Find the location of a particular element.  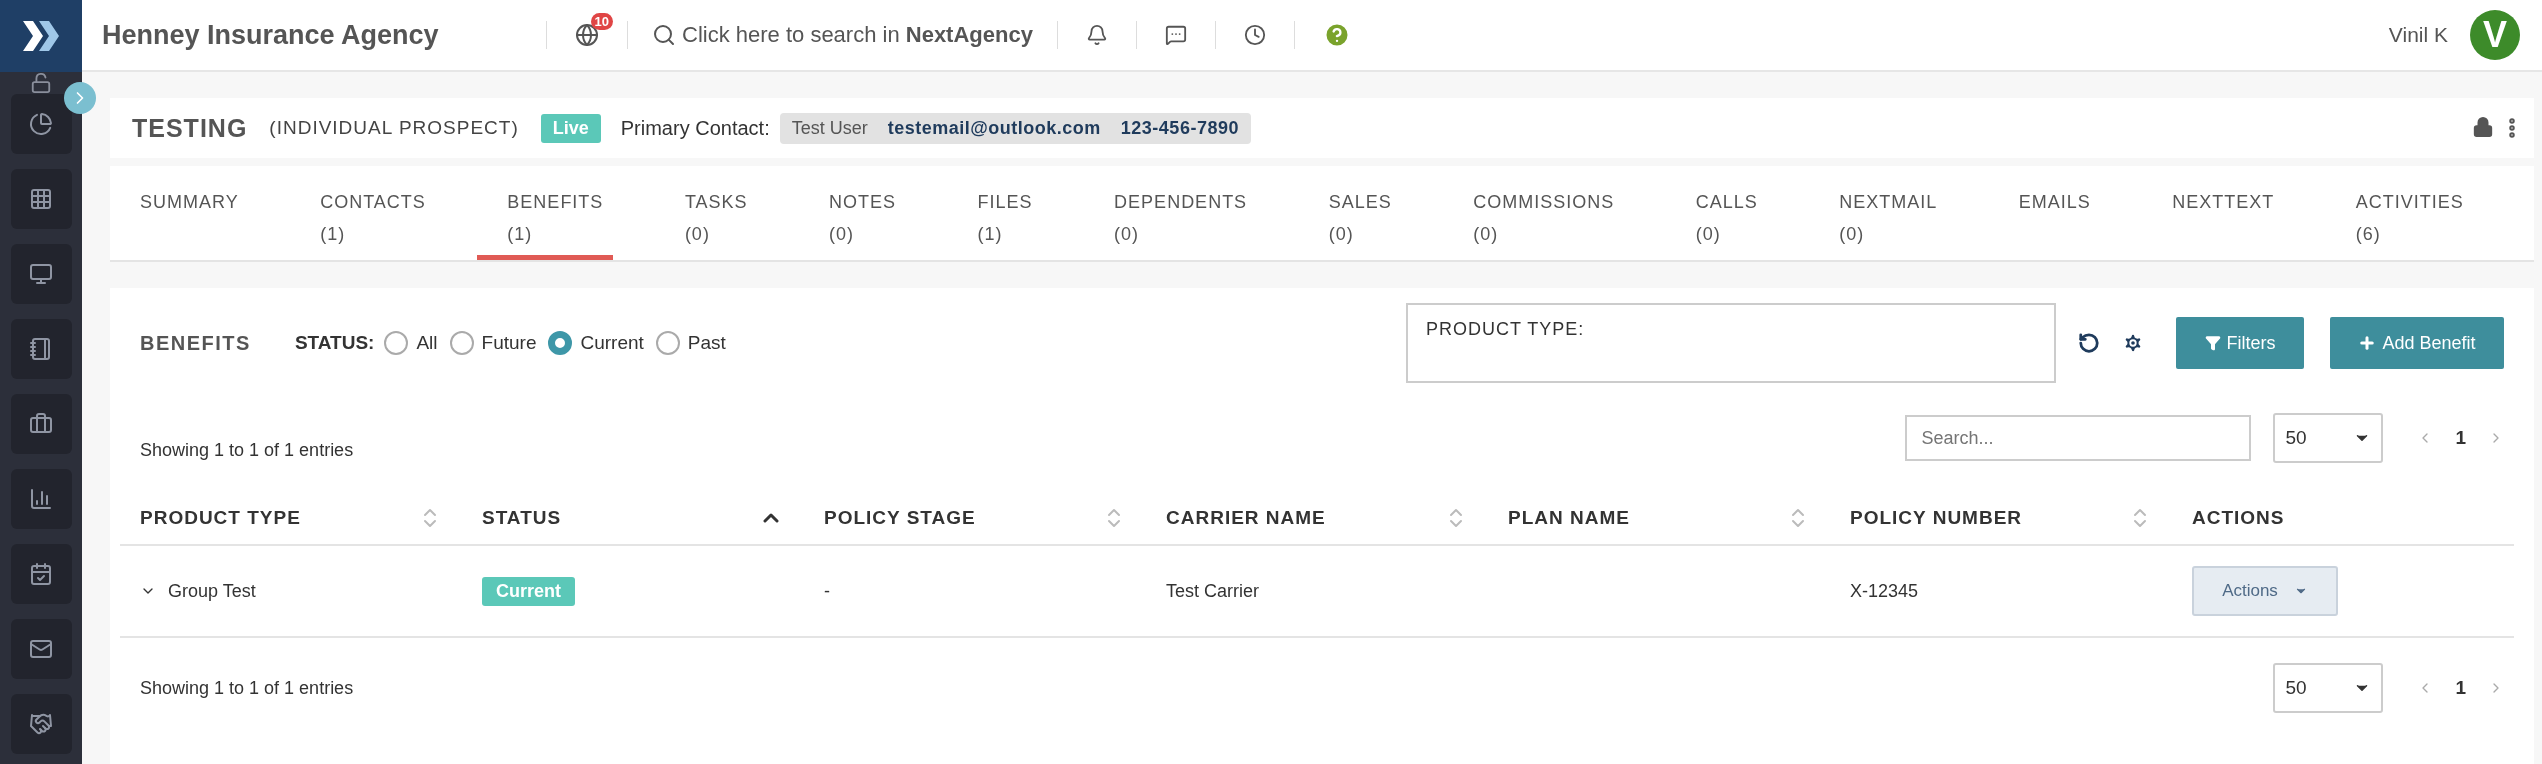

monitor-icon is located at coordinates (41, 274).